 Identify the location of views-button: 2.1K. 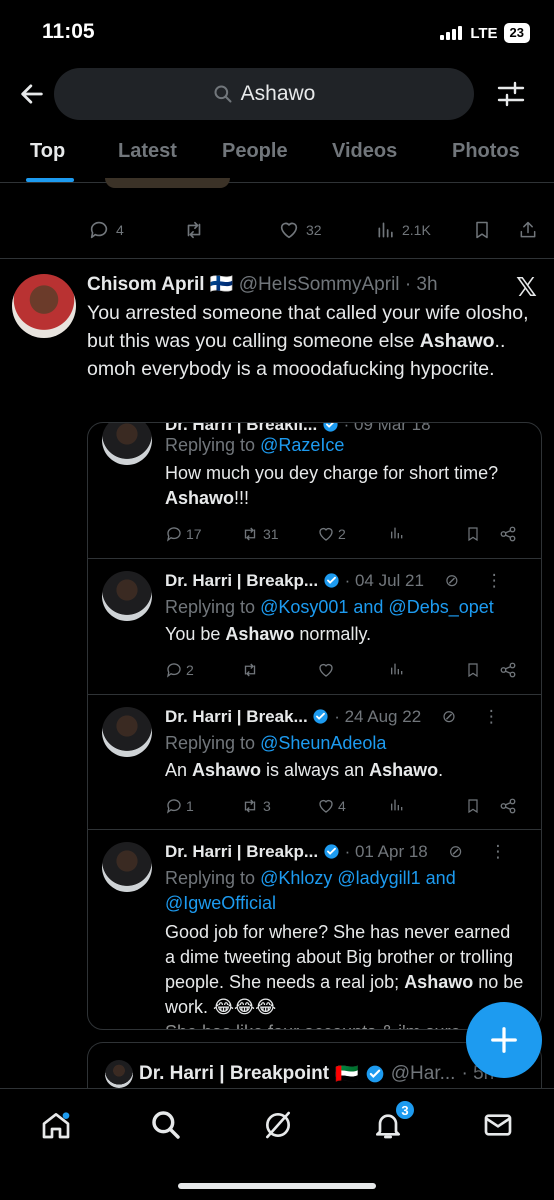
(403, 230).